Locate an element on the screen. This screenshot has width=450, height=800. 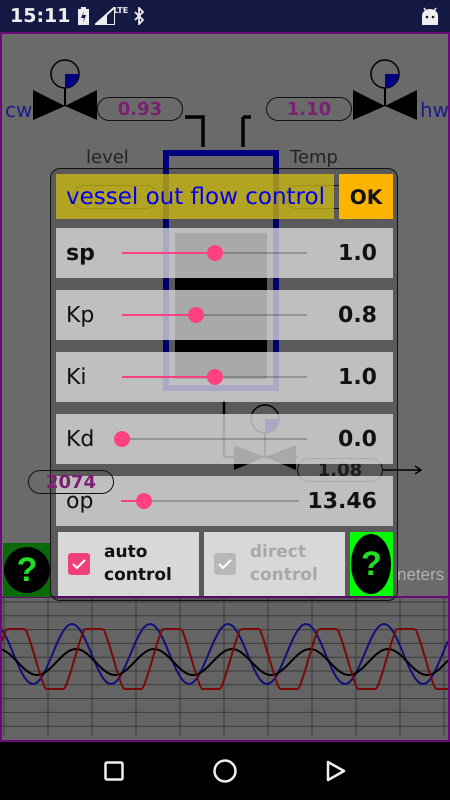
parameter-name: Kp is located at coordinates (81, 315).